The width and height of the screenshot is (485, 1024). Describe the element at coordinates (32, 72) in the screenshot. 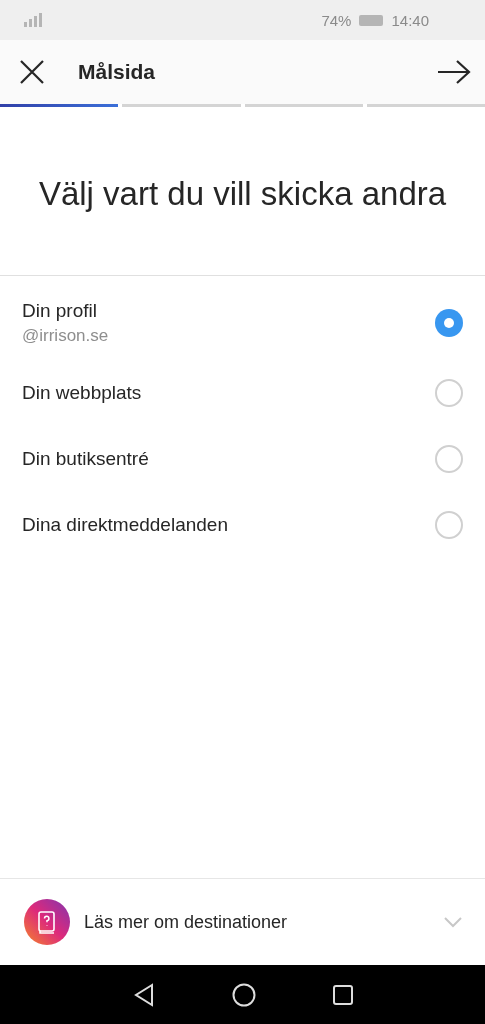

I see `close-icon` at that location.